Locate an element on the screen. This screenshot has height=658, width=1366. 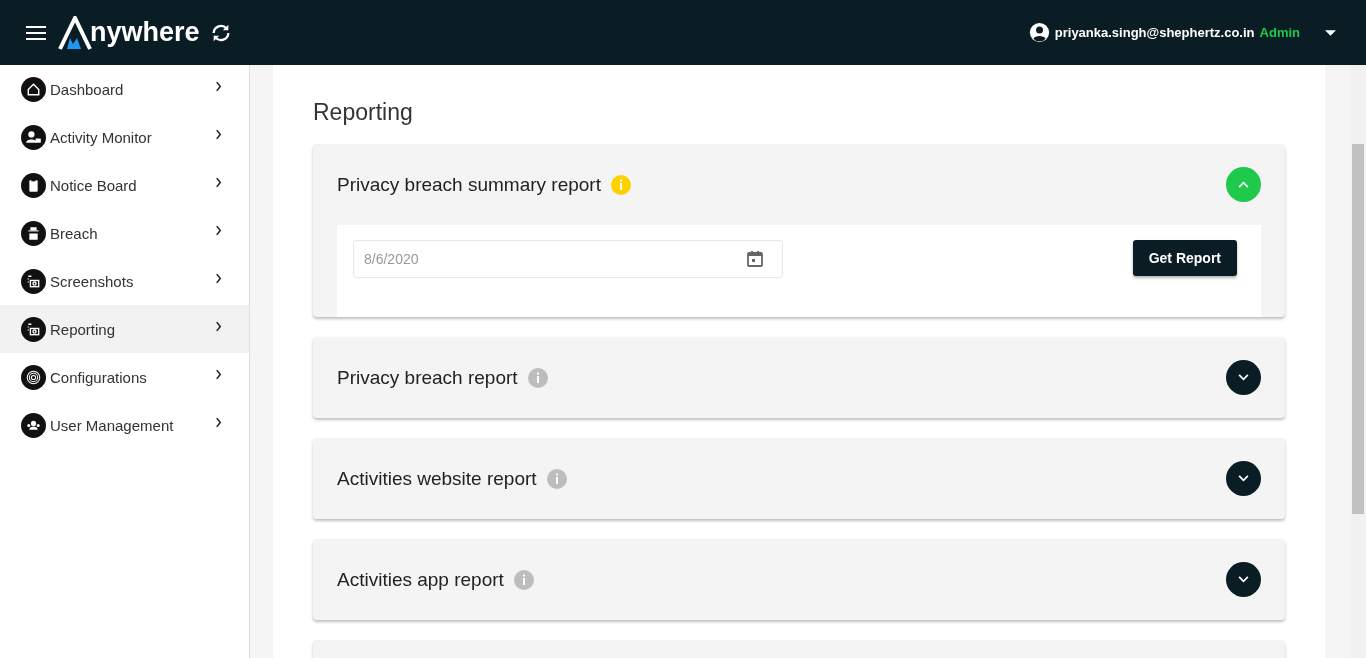
report-title: Activities website report is located at coordinates (437, 478).